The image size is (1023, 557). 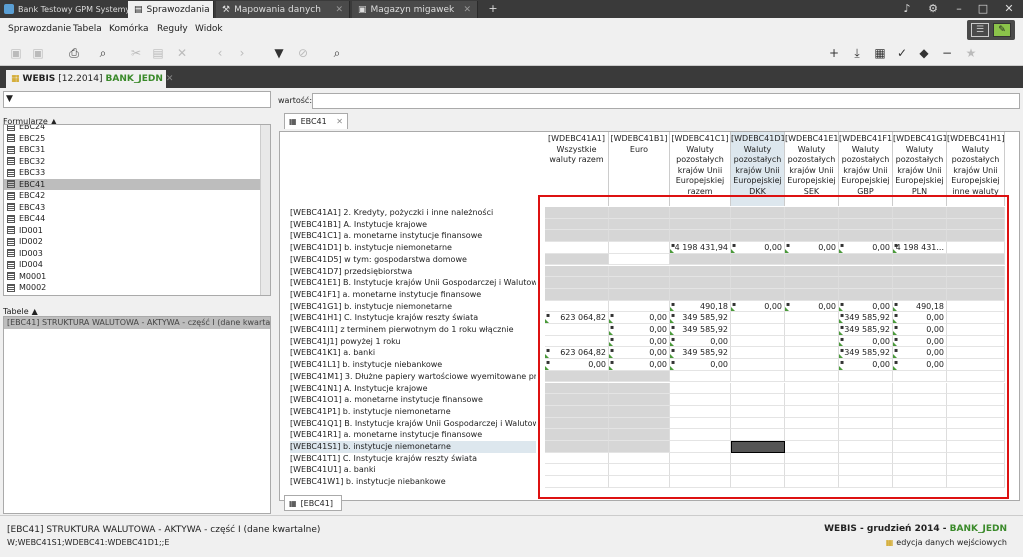 I want to click on table-cell: ▪ 490,18, so click(x=700, y=306).